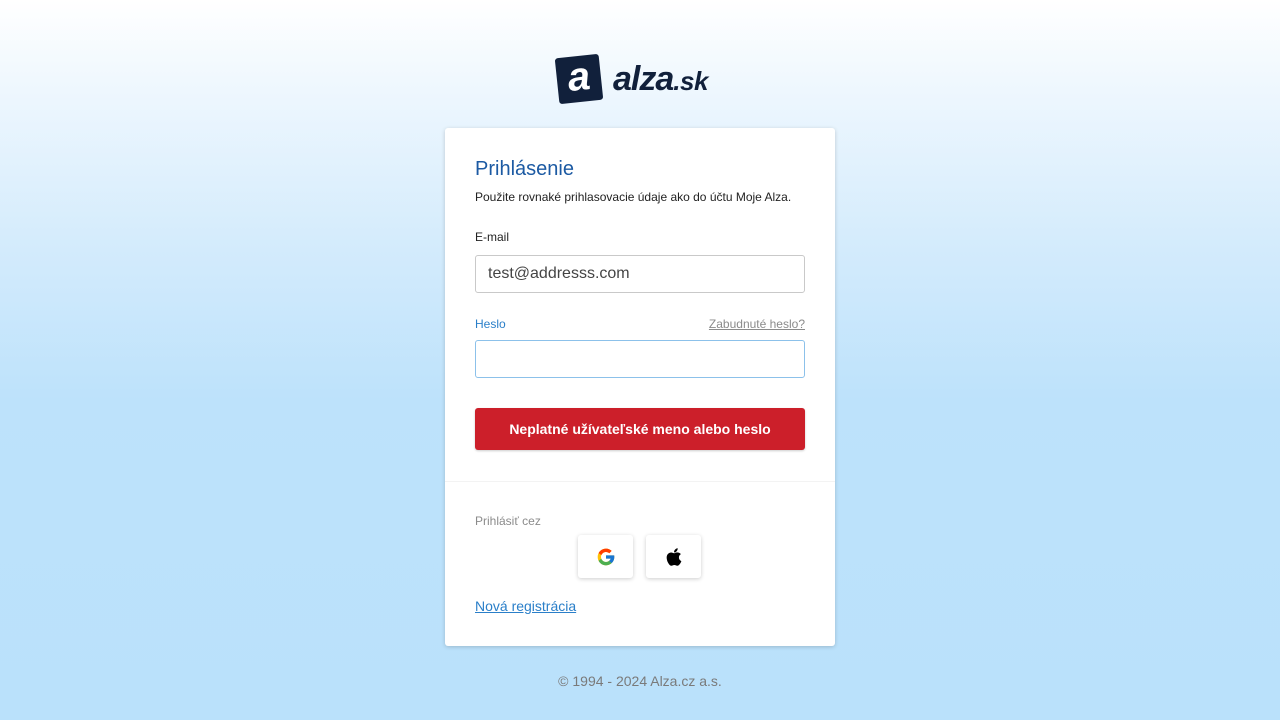 Image resolution: width=1280 pixels, height=720 pixels. I want to click on email-label: E-mail, so click(492, 237).